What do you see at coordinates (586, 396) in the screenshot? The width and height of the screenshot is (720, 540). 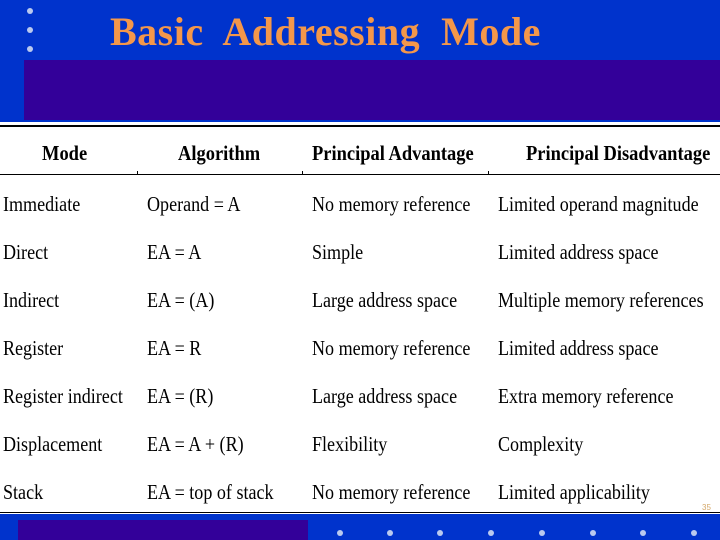 I see `cell-disadvantage: Extra memory reference` at bounding box center [586, 396].